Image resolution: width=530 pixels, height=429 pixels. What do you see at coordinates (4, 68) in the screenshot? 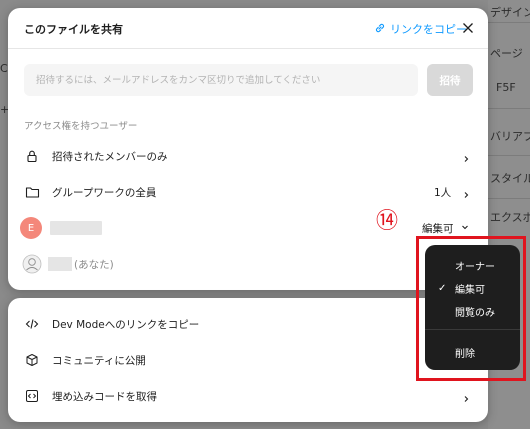
I see `bg-left-text: C` at bounding box center [4, 68].